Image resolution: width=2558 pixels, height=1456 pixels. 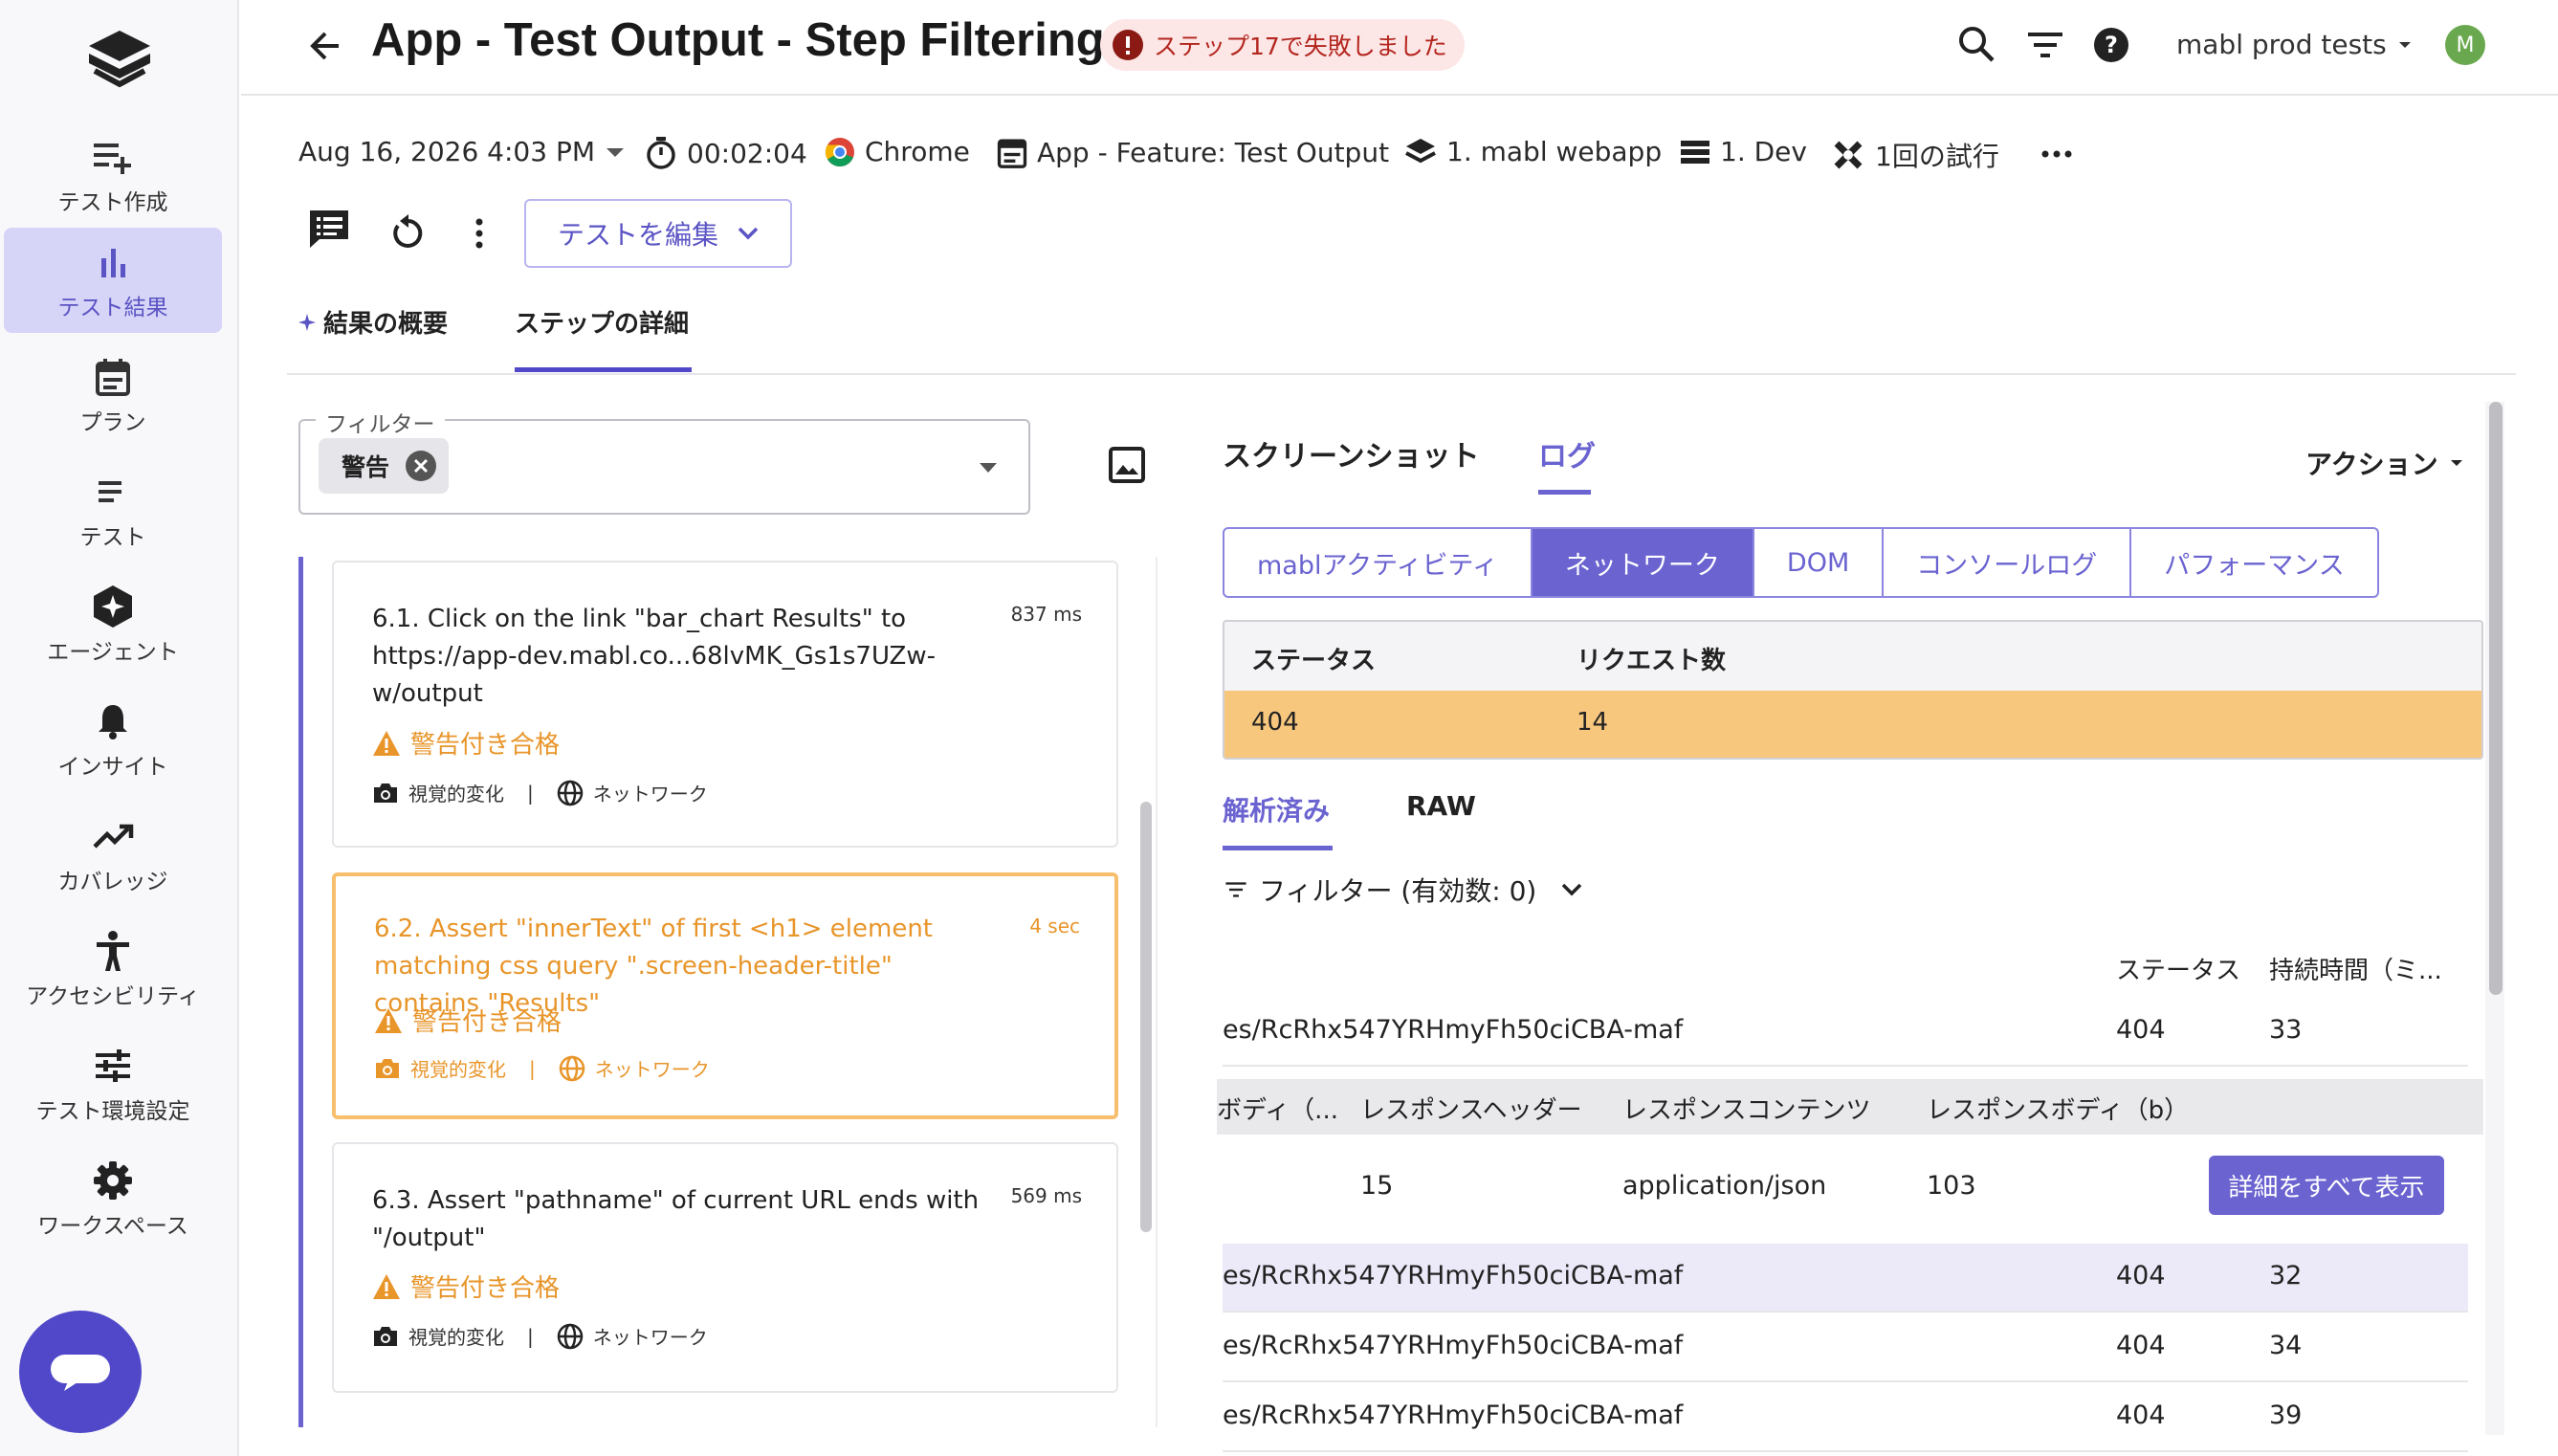 I want to click on request-url: es/RcRhx547YRHmyFh50ciCBA-maf, so click(x=1454, y=1030).